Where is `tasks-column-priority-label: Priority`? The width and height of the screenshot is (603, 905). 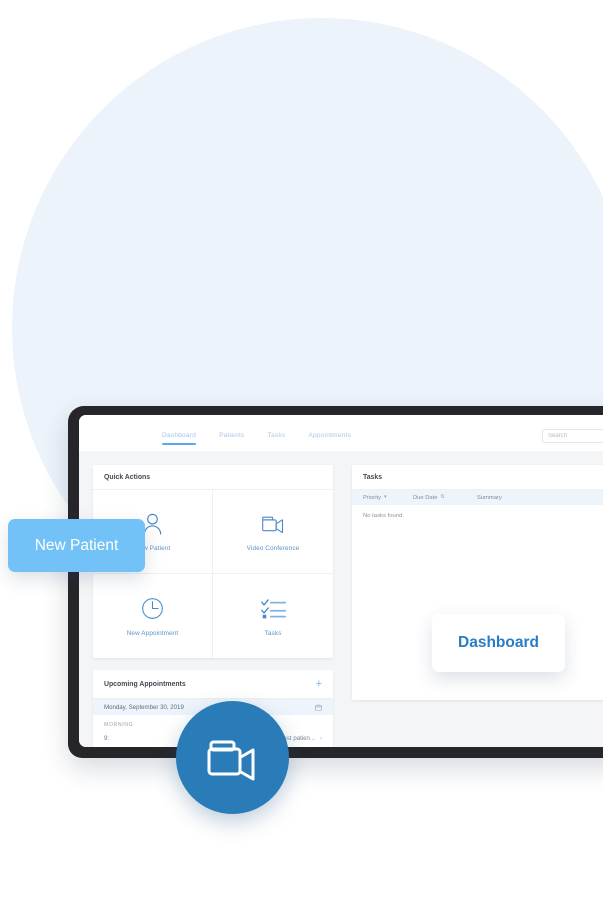
tasks-column-priority-label: Priority is located at coordinates (372, 497).